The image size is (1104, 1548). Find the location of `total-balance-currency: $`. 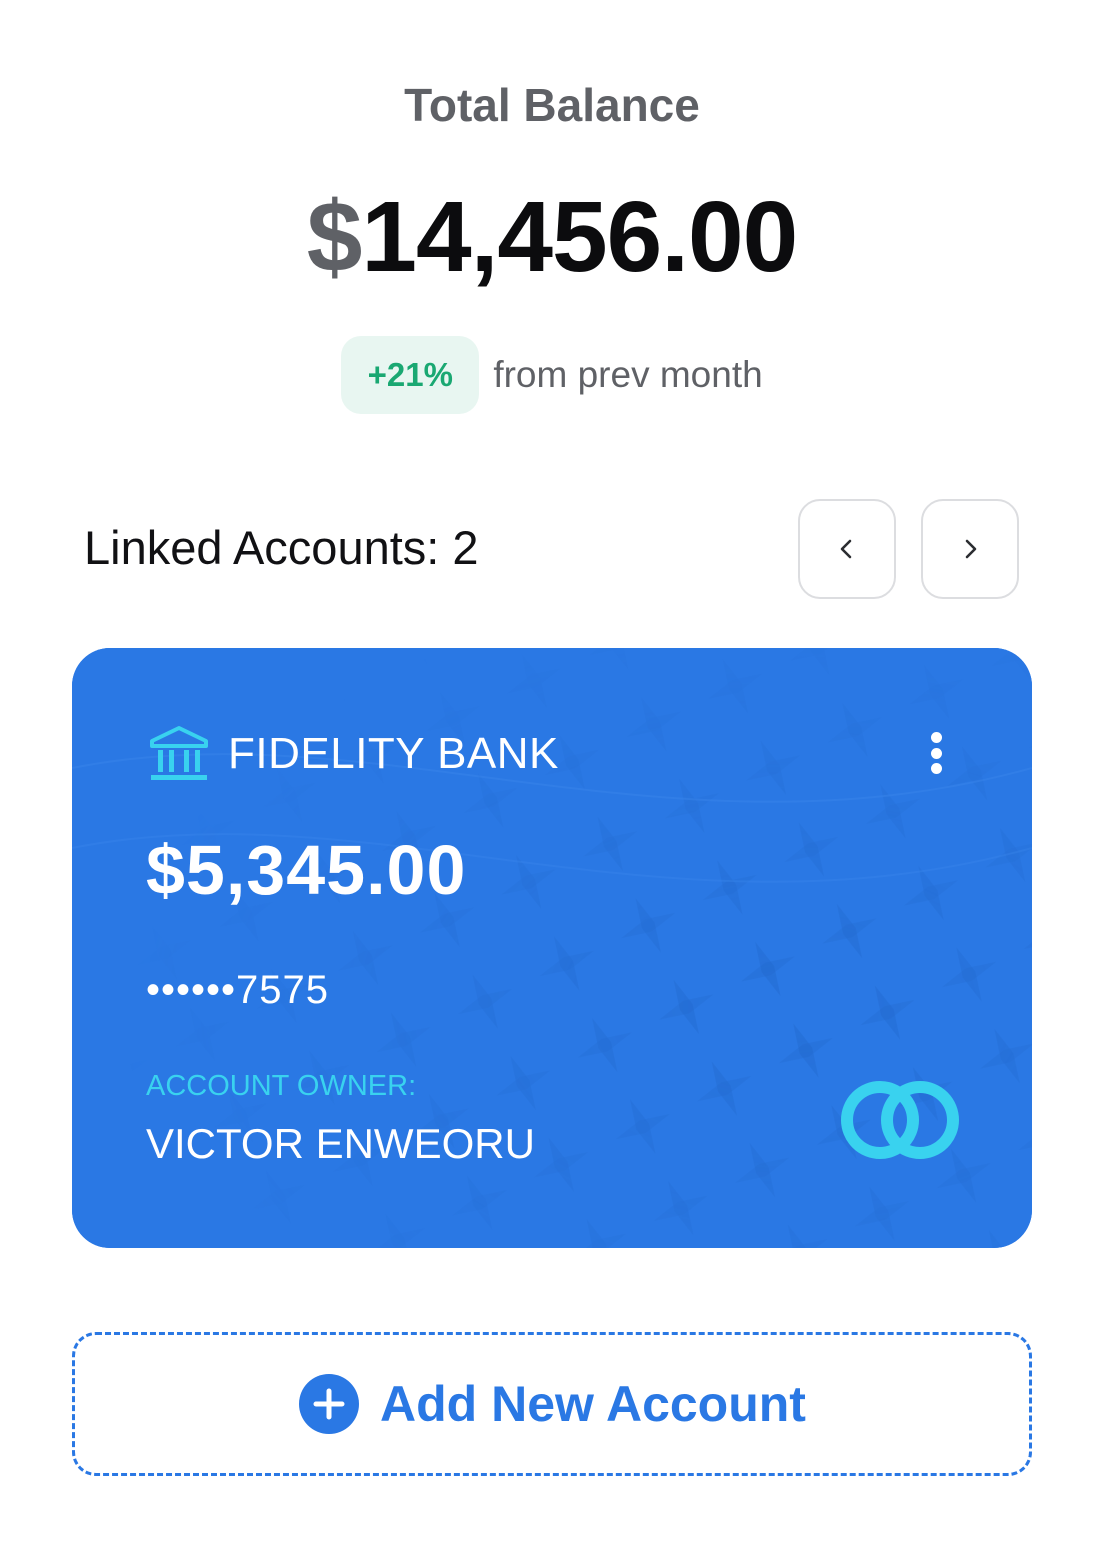

total-balance-currency: $ is located at coordinates (334, 237).